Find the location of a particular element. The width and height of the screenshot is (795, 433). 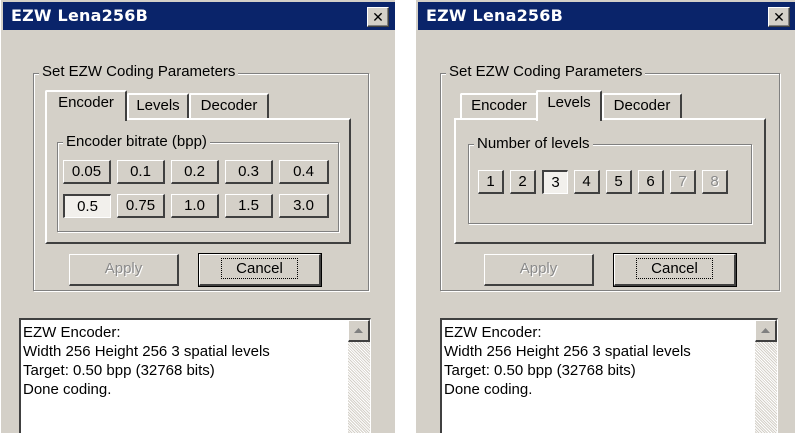

bitrate-button: 3.0 is located at coordinates (304, 206).